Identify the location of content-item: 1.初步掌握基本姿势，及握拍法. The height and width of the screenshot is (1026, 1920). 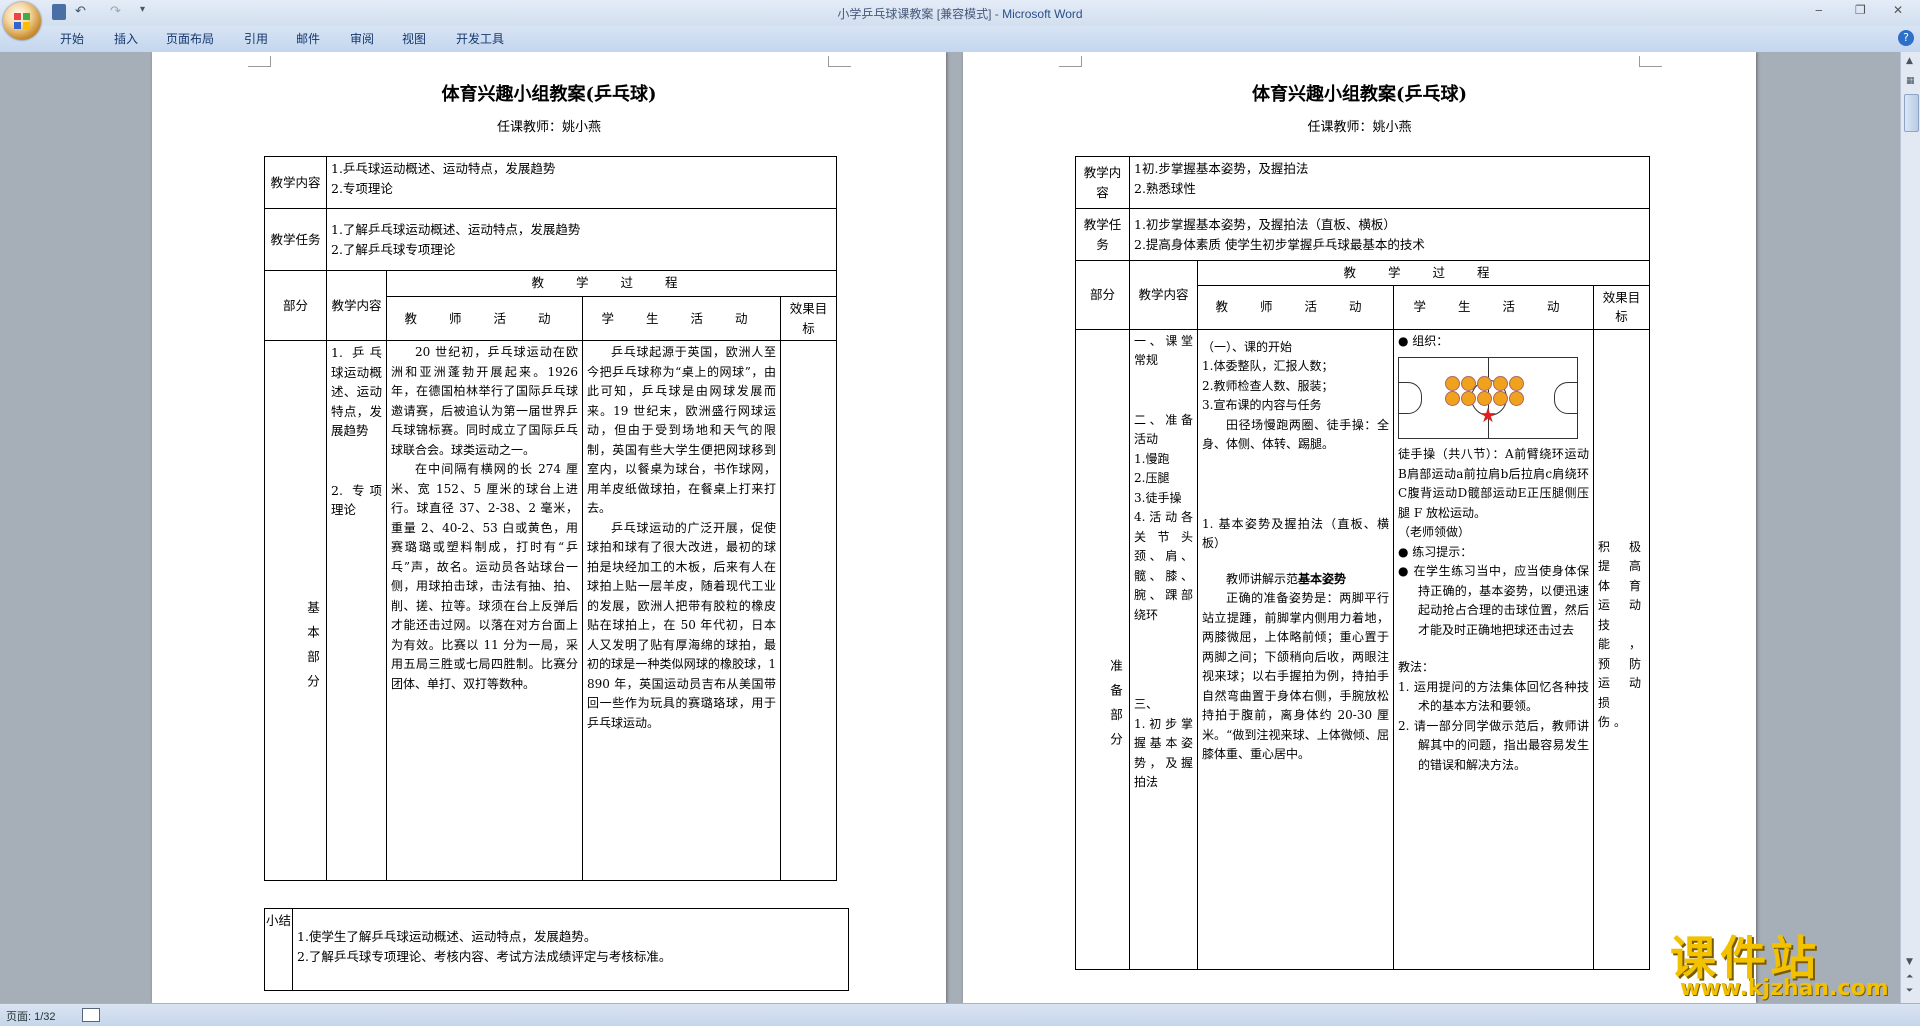
(1163, 753).